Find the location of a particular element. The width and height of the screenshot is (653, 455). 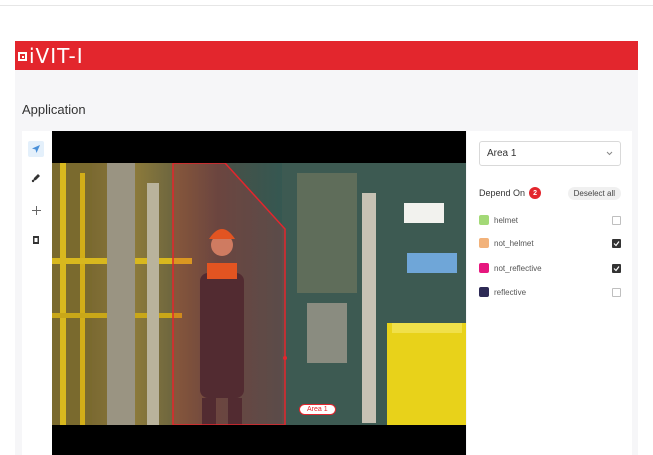

chevron-down-icon is located at coordinates (609, 153).